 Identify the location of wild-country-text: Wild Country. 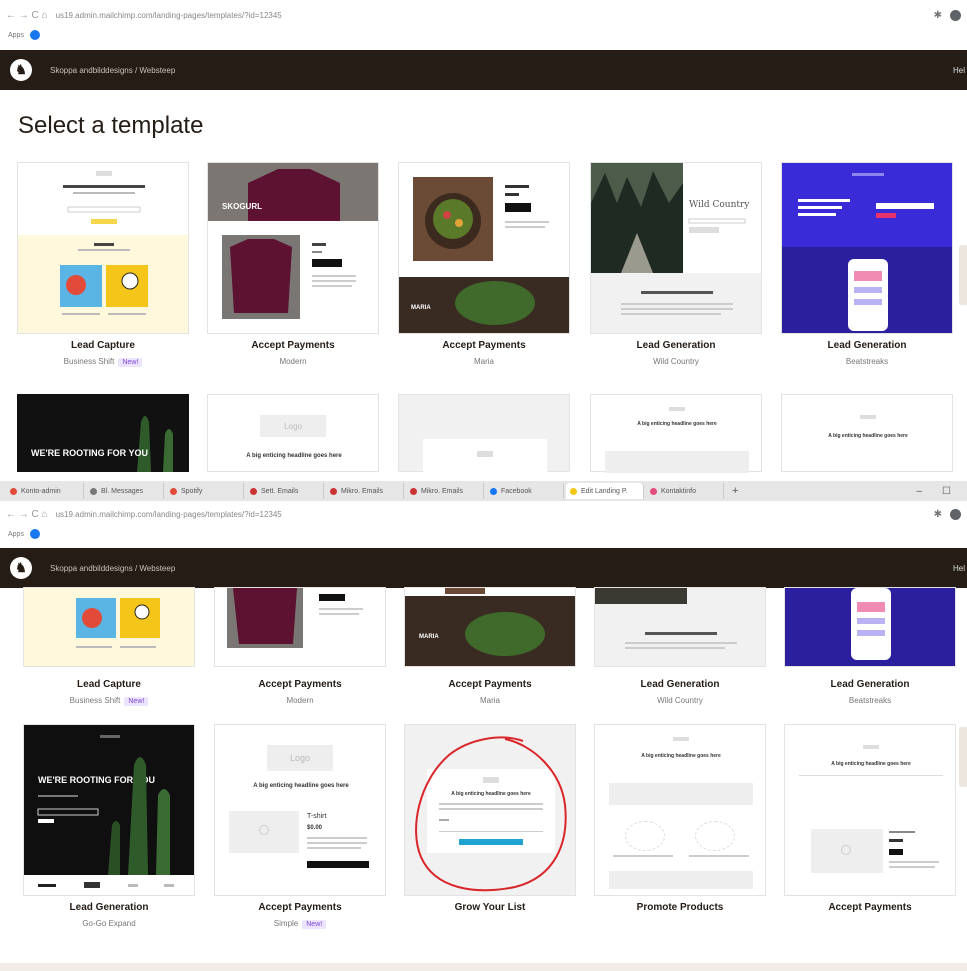
(719, 205).